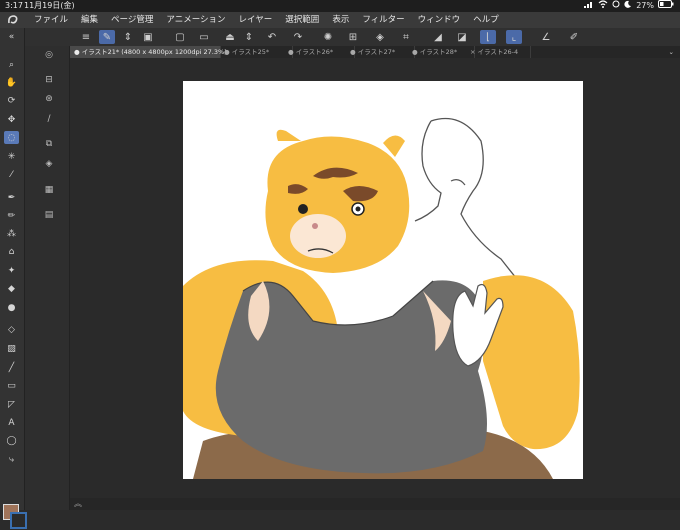 The image size is (680, 530). Describe the element at coordinates (11, 348) in the screenshot. I see `gradient-icon: ▨` at that location.